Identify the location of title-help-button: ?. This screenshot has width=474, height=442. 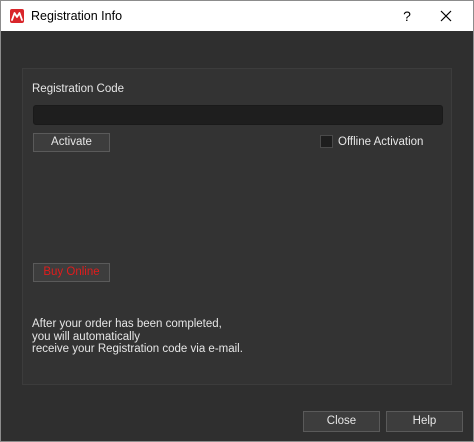
(407, 16).